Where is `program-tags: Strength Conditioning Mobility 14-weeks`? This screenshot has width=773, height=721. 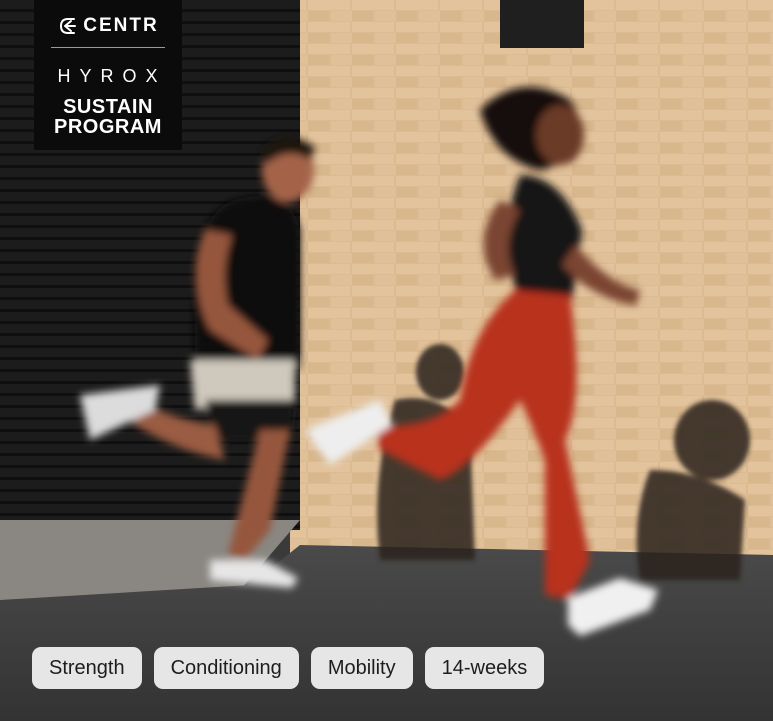
program-tags: Strength Conditioning Mobility 14-weeks is located at coordinates (288, 668).